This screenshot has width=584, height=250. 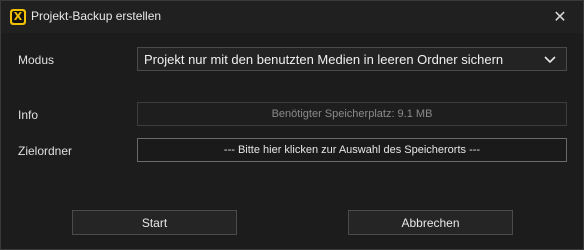 What do you see at coordinates (45, 151) in the screenshot?
I see `target-folder-label: Zielordner` at bounding box center [45, 151].